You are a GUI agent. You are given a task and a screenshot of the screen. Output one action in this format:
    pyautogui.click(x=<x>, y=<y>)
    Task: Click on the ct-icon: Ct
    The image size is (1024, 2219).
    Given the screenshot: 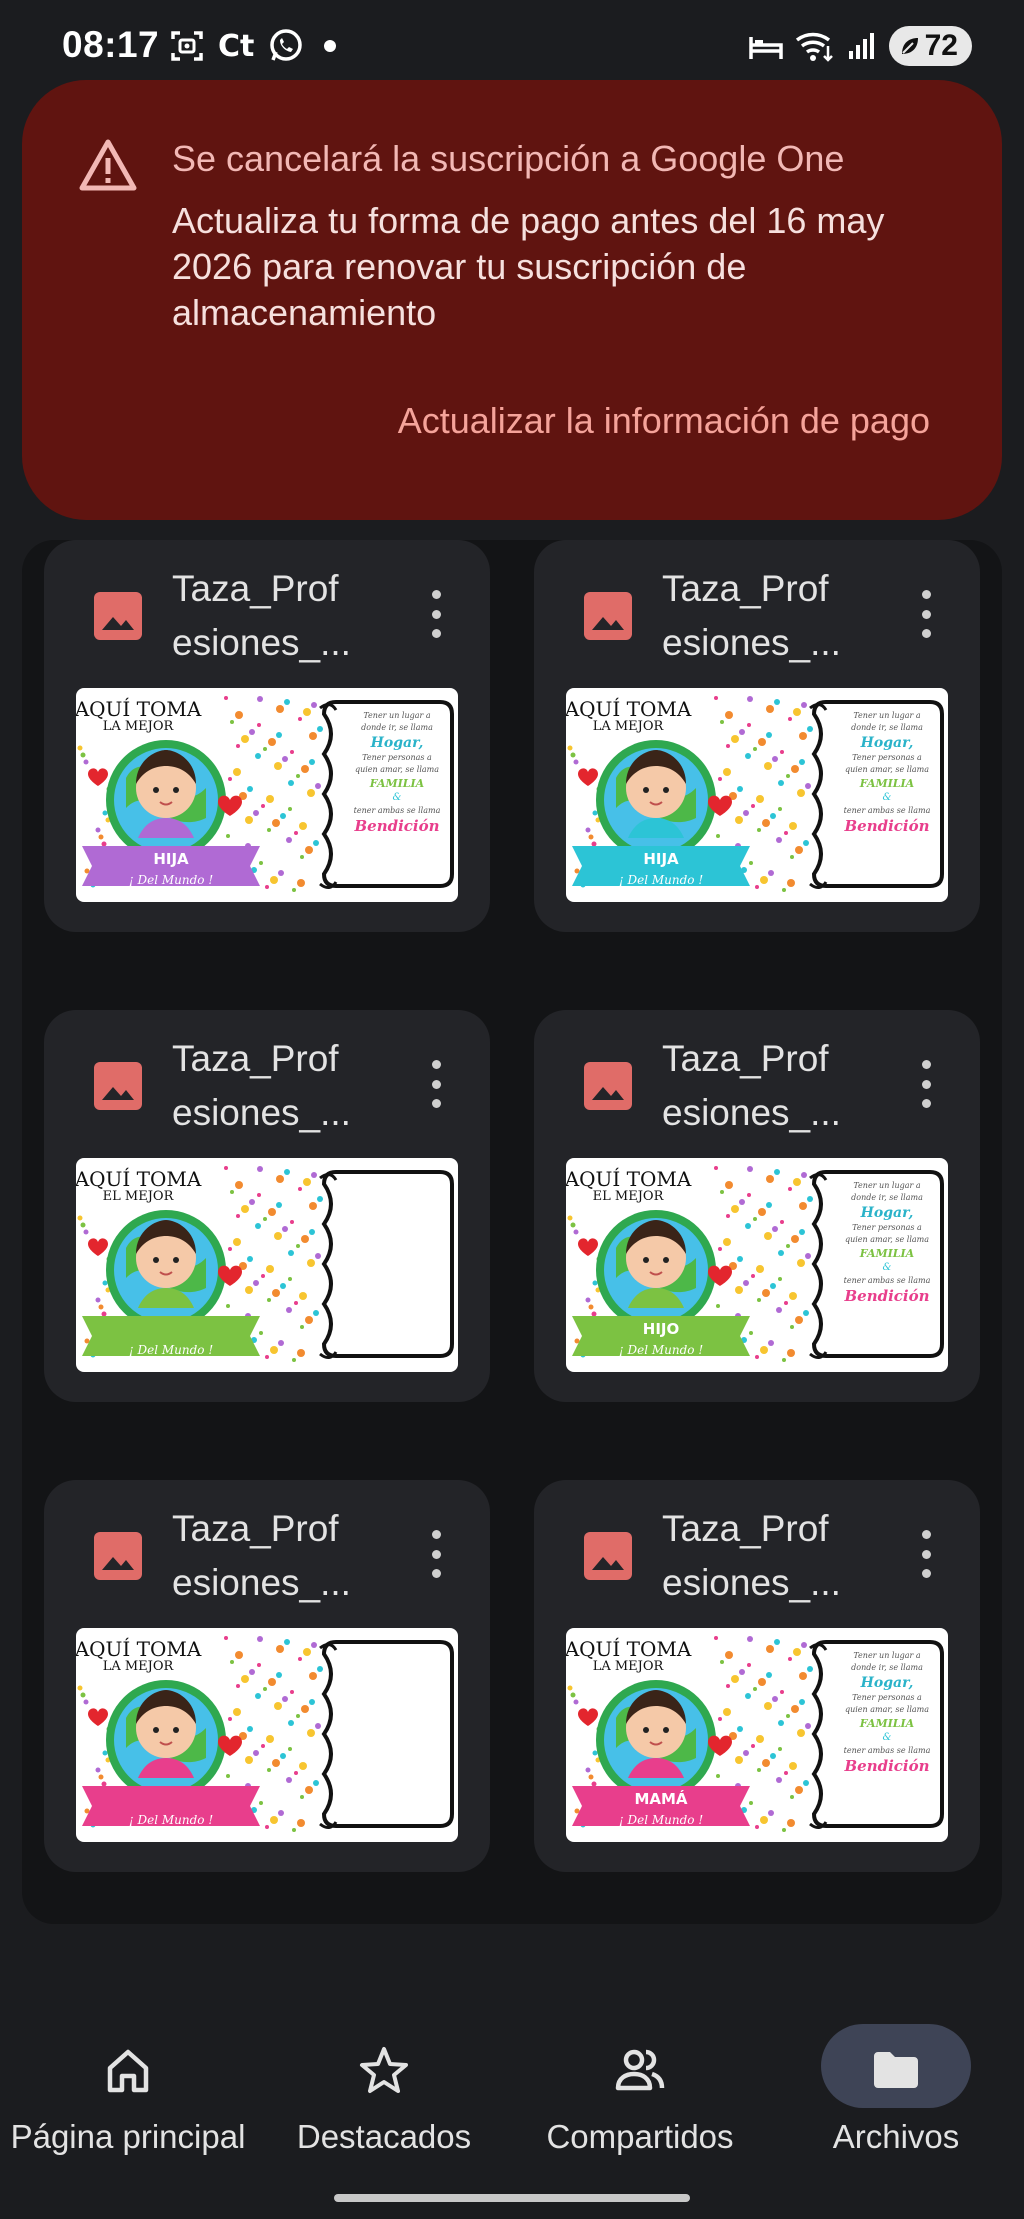 What is the action you would take?
    pyautogui.click(x=236, y=46)
    